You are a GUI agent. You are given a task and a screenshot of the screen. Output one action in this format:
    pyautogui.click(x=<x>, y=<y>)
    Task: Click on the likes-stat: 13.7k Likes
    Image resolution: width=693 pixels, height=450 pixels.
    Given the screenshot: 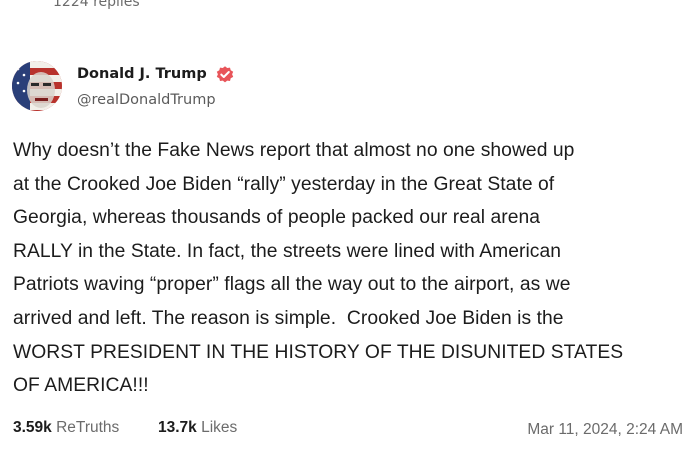 What is the action you would take?
    pyautogui.click(x=197, y=428)
    